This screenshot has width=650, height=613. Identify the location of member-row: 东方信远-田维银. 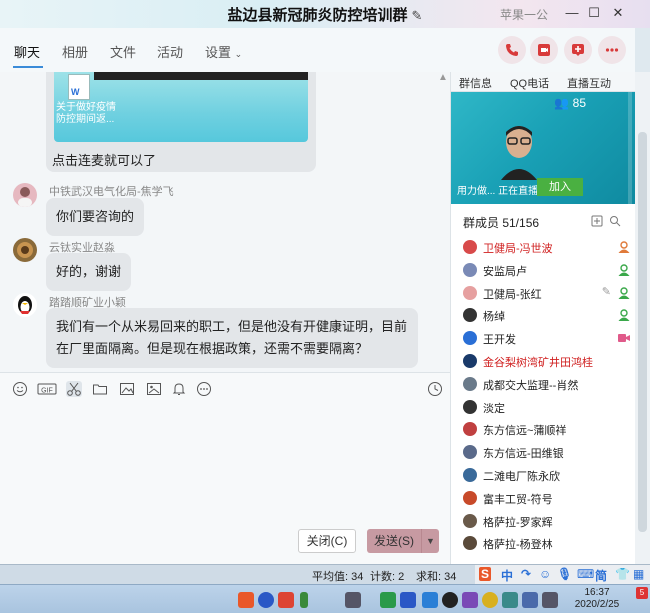
(547, 453).